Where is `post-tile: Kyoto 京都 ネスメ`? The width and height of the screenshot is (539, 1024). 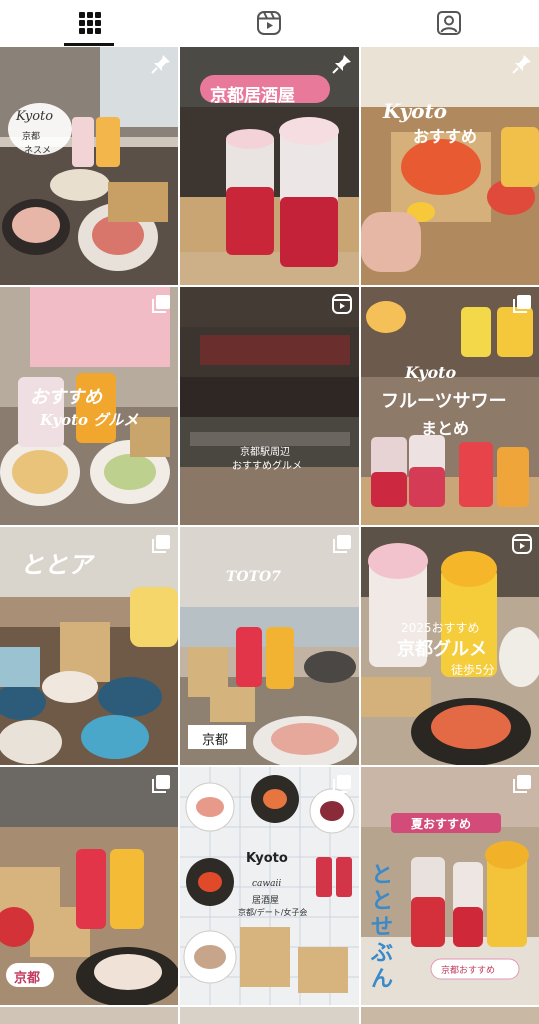
post-tile: Kyoto 京都 ネスメ is located at coordinates (89, 166).